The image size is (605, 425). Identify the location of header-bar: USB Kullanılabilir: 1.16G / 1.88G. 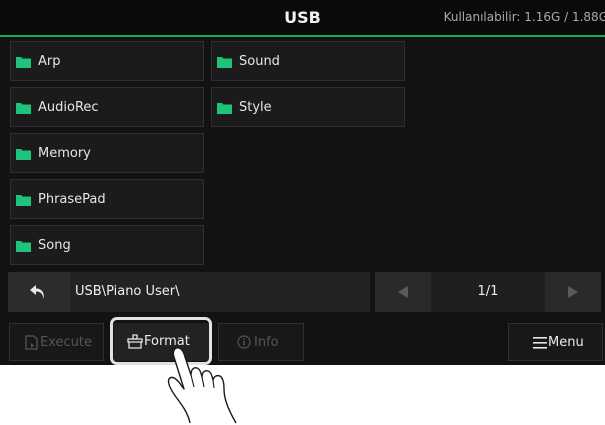
(302, 18).